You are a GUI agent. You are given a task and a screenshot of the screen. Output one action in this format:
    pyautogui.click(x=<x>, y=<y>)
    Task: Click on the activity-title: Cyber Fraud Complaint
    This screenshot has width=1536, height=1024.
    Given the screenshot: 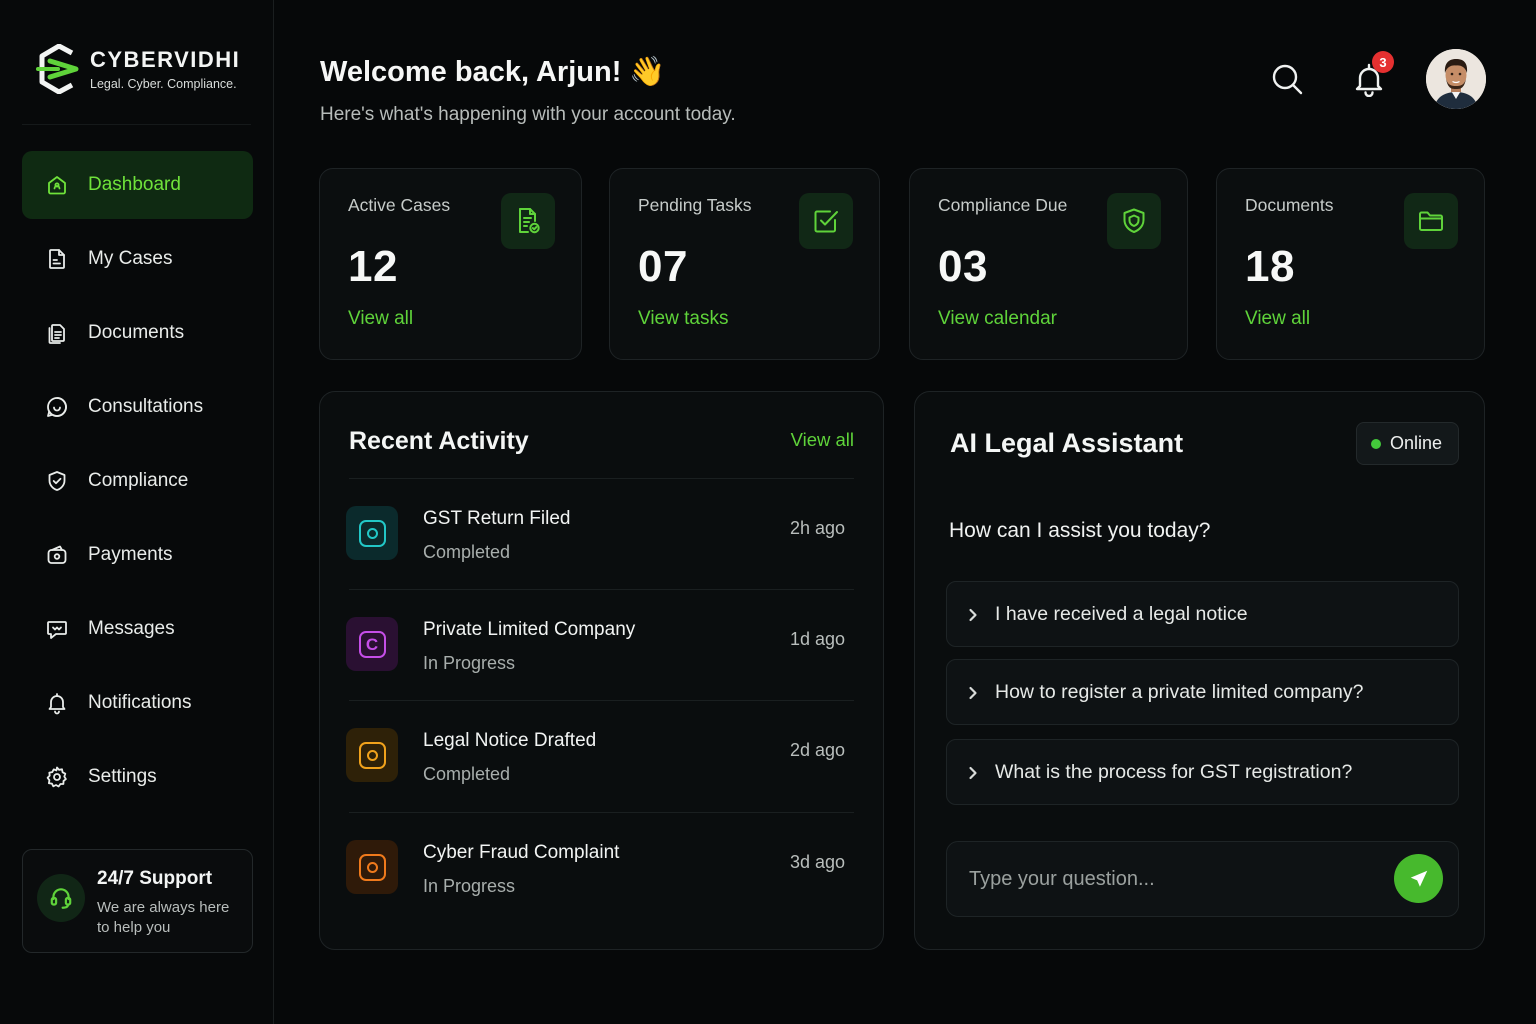 What is the action you would take?
    pyautogui.click(x=521, y=852)
    